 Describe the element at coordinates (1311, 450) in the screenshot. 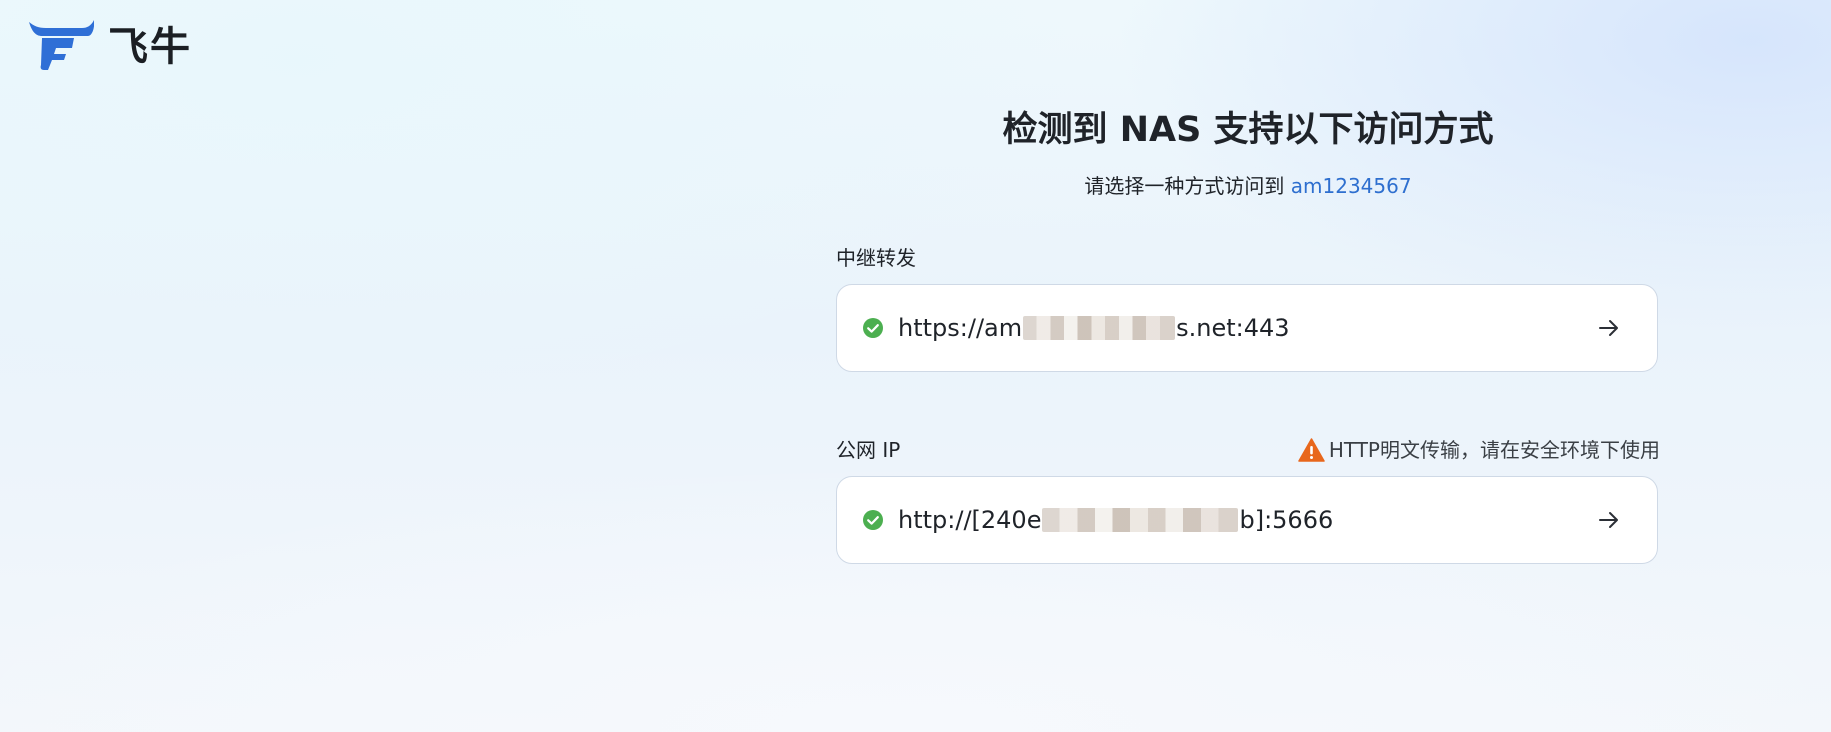

I see `warning-triangle-icon` at that location.